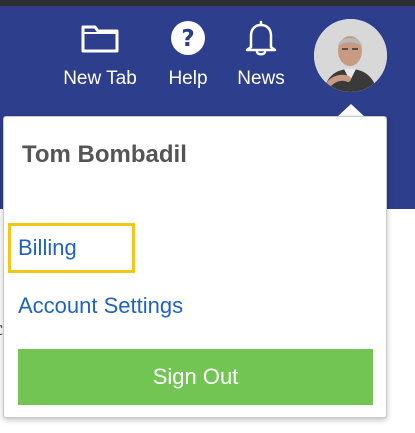 The height and width of the screenshot is (433, 415). Describe the element at coordinates (47, 248) in the screenshot. I see `billing-link: Billing` at that location.